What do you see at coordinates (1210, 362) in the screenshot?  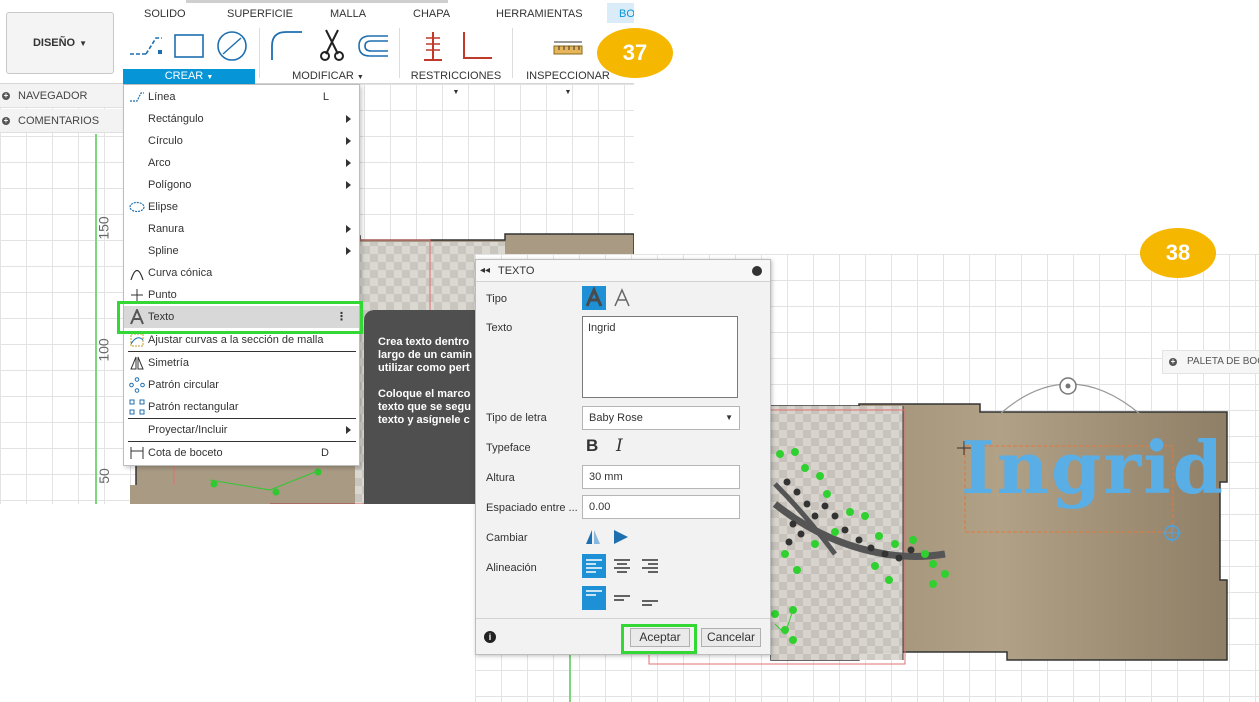 I see `sketch-palette-button: + PALETA DE BOC` at bounding box center [1210, 362].